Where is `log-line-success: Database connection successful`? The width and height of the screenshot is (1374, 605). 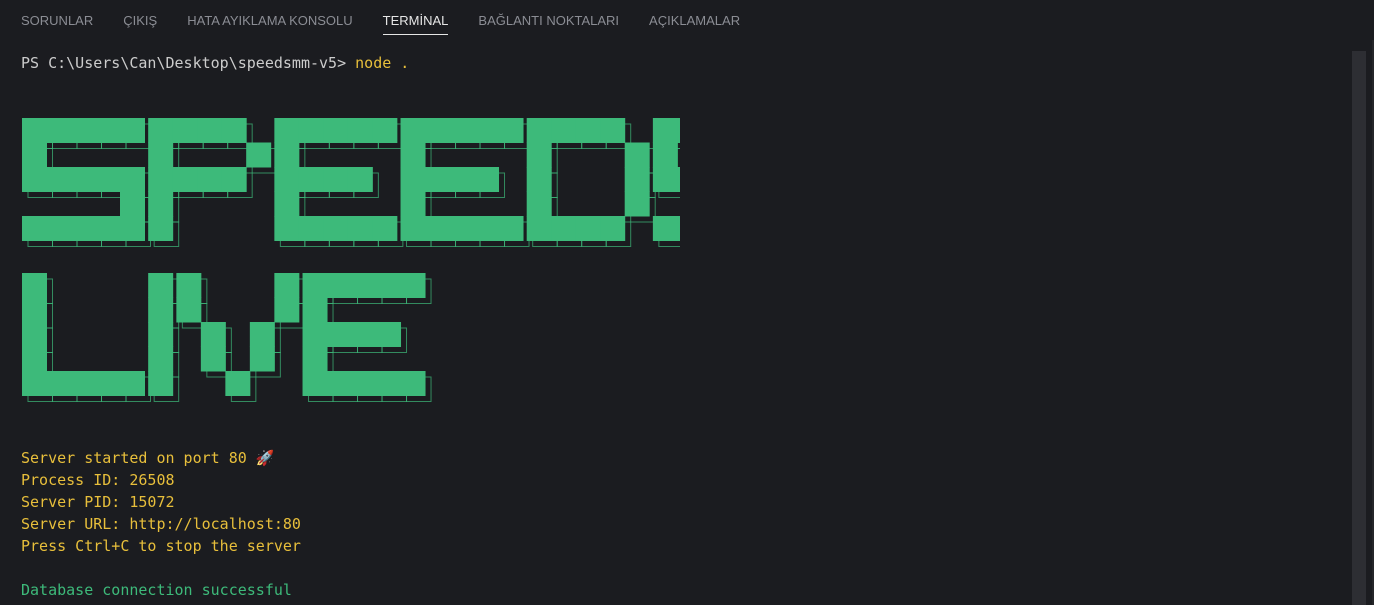 log-line-success: Database connection successful is located at coordinates (156, 590).